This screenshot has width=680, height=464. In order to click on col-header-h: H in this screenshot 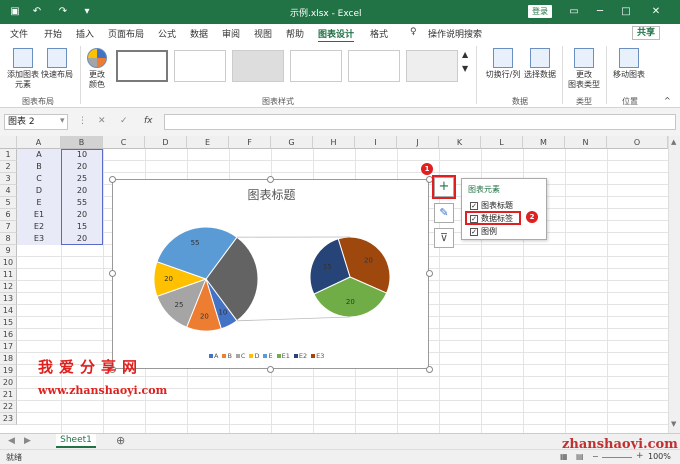, I will do `click(334, 142)`.